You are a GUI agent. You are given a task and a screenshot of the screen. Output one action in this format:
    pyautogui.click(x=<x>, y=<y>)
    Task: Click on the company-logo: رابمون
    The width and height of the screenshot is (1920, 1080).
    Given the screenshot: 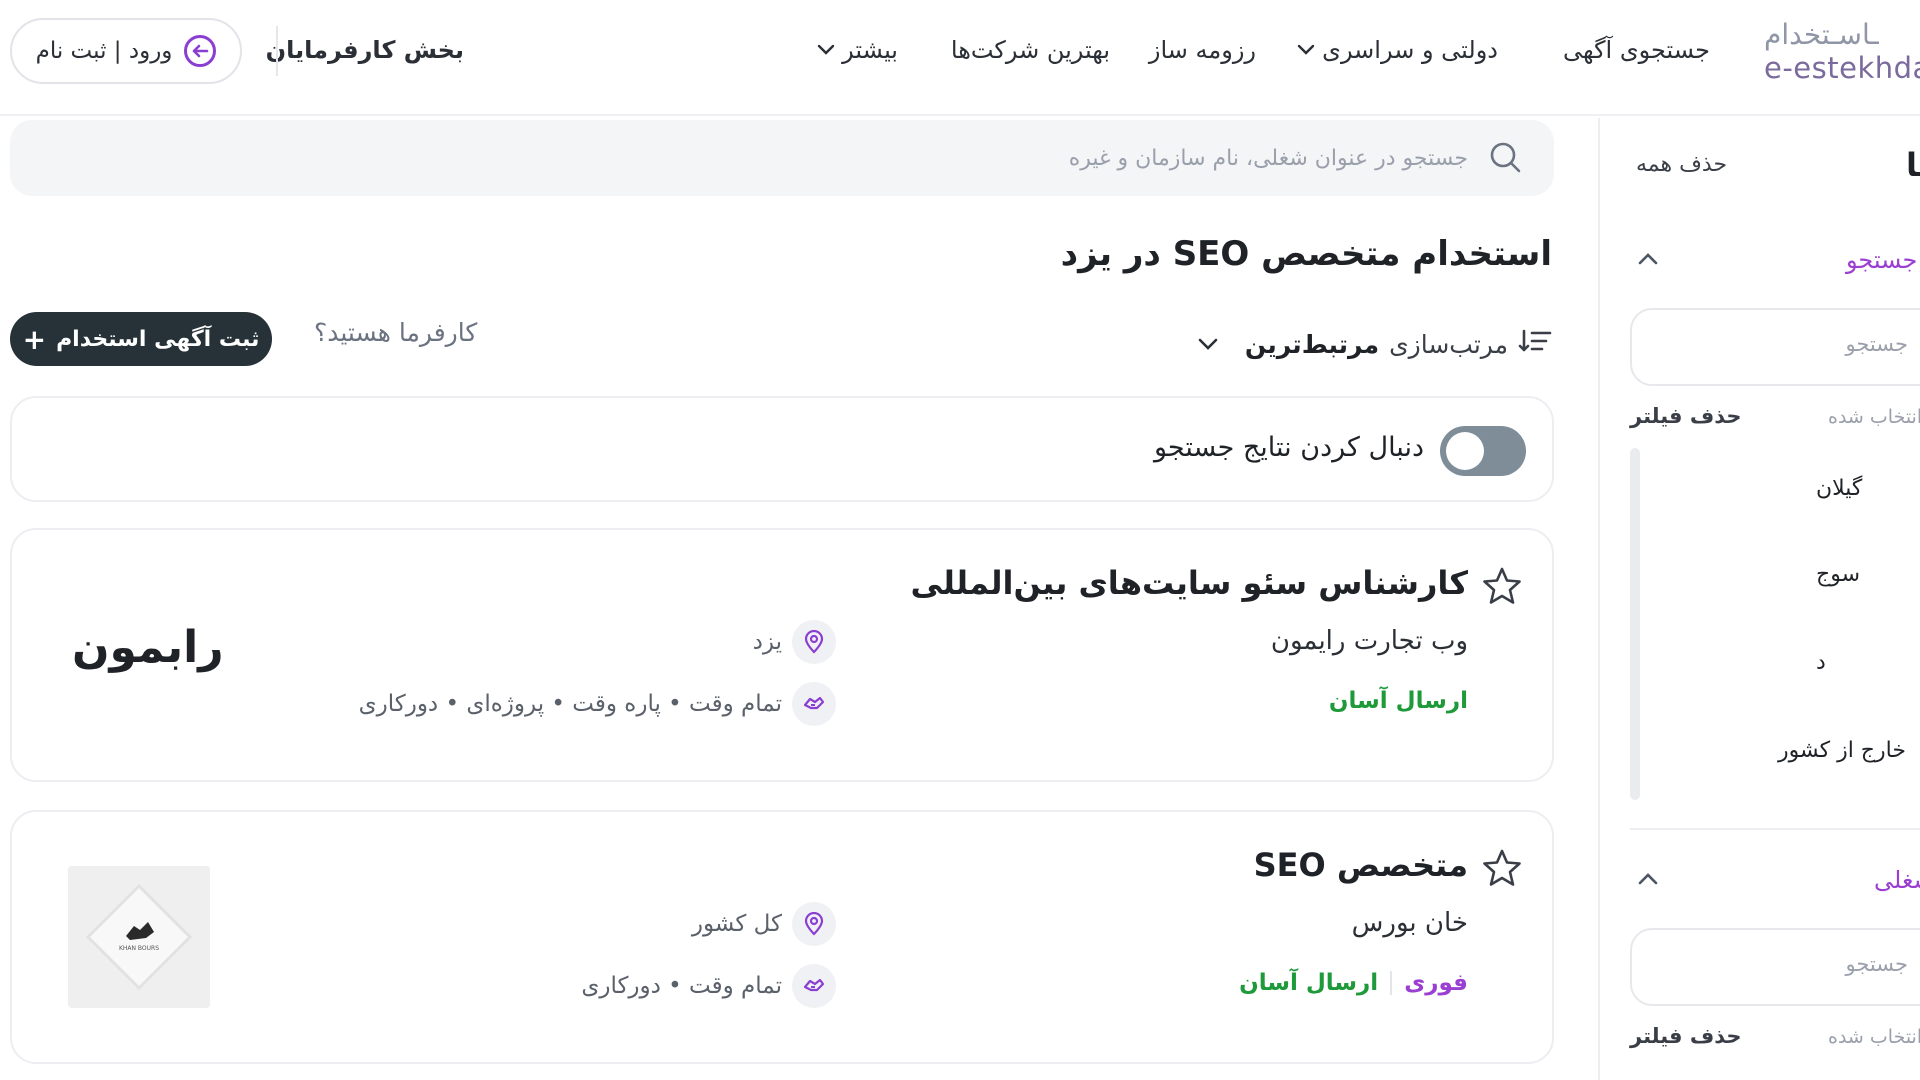 What is the action you would take?
    pyautogui.click(x=148, y=647)
    